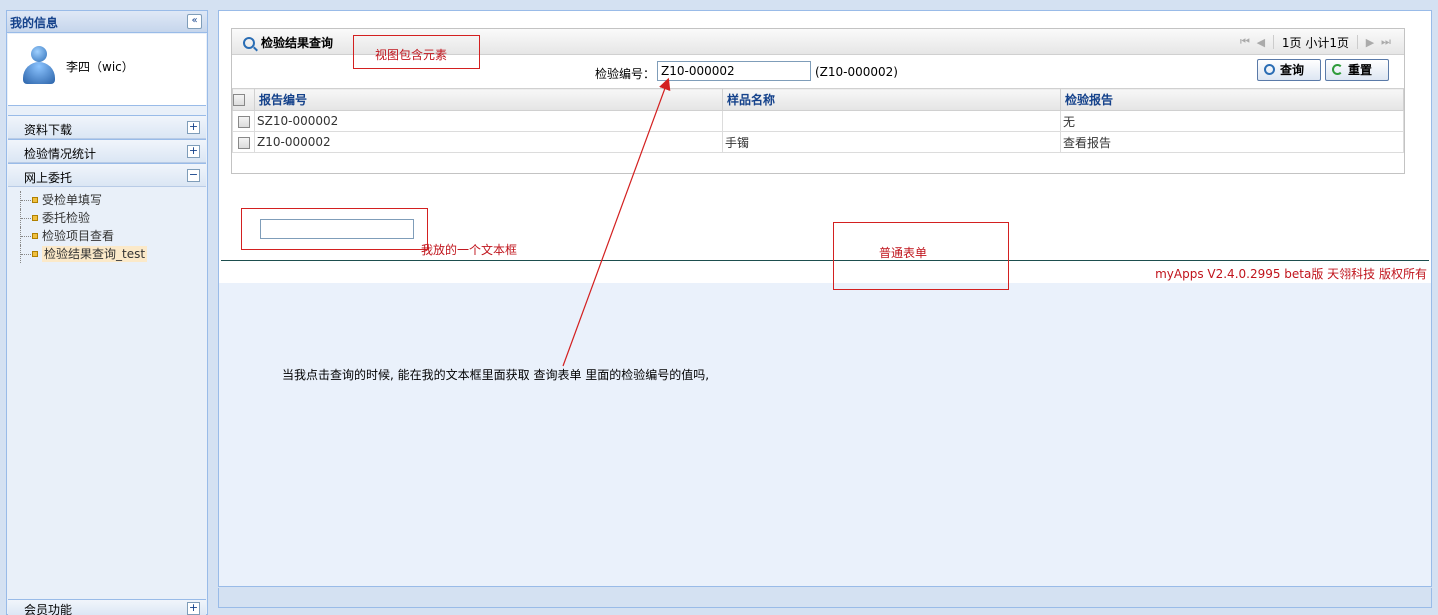 Image resolution: width=1438 pixels, height=615 pixels. Describe the element at coordinates (856, 72) in the screenshot. I see `inspection-number-hint: (Z10-000002)` at that location.